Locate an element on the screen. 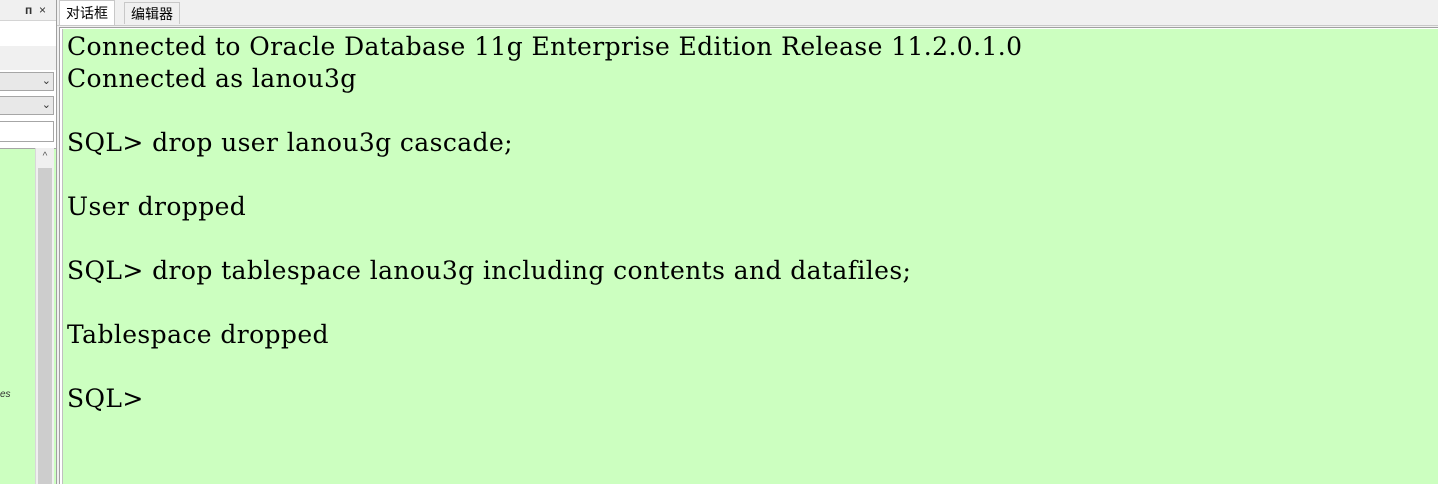  tab-strip: 对话框 编辑器 is located at coordinates (747, 13).